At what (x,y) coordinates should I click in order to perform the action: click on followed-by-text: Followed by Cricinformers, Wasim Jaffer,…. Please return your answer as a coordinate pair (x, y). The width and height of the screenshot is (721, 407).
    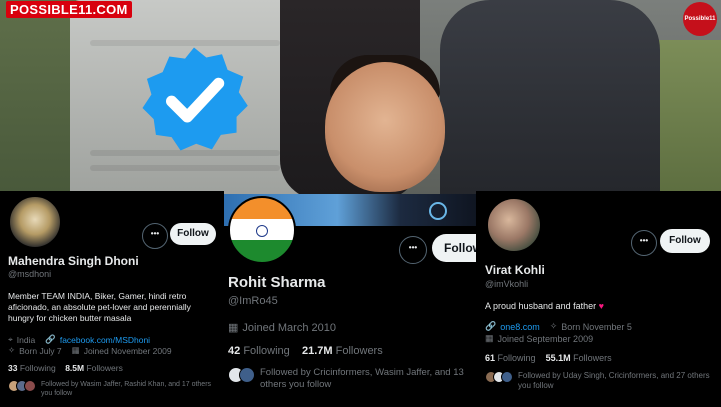
    Looking at the image, I should click on (362, 378).